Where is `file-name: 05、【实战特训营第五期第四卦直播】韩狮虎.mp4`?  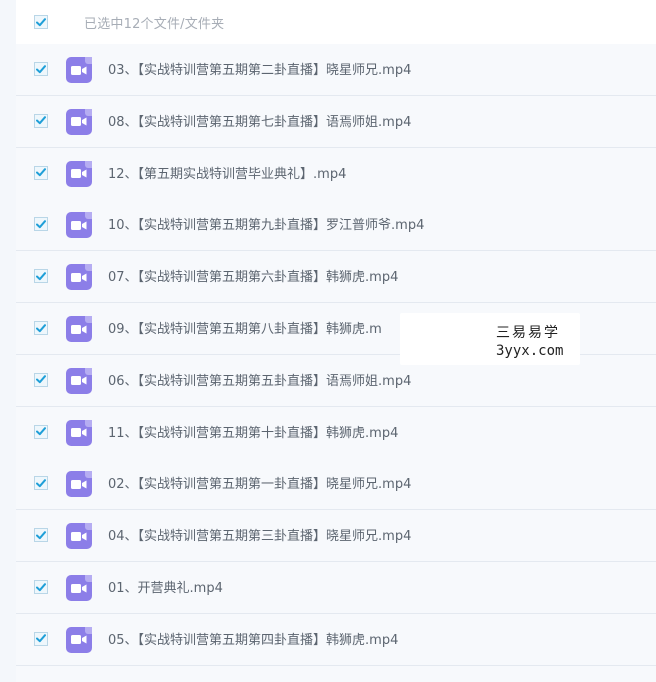
file-name: 05、【实战特训营第五期第四卦直播】韩狮虎.mp4 is located at coordinates (253, 638).